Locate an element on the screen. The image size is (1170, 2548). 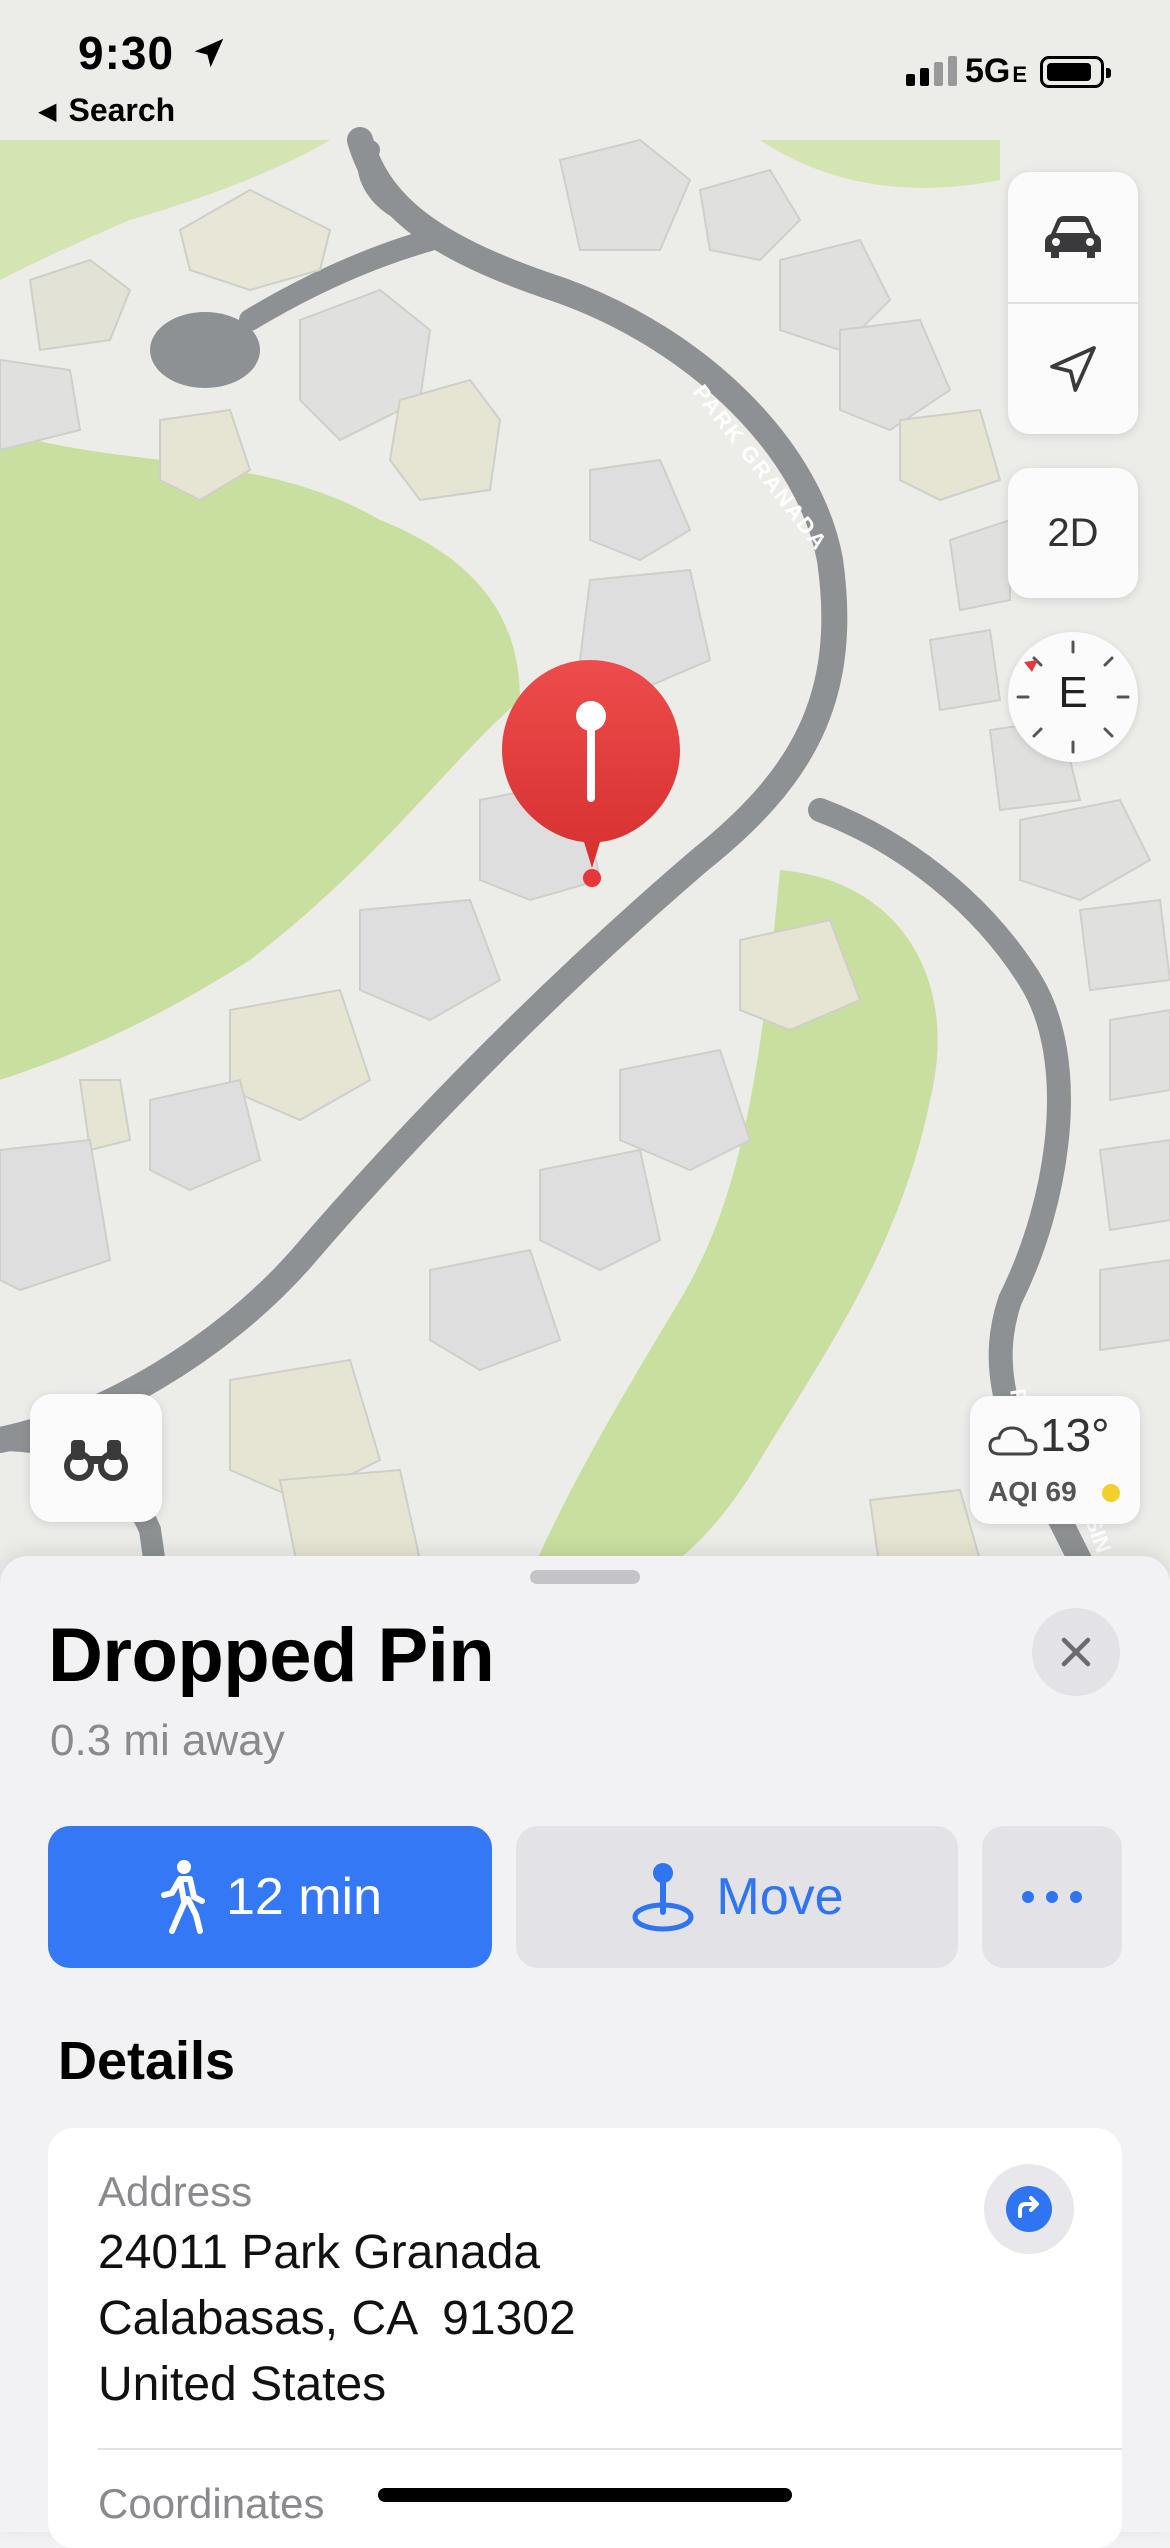
map-control-group is located at coordinates (1073, 303).